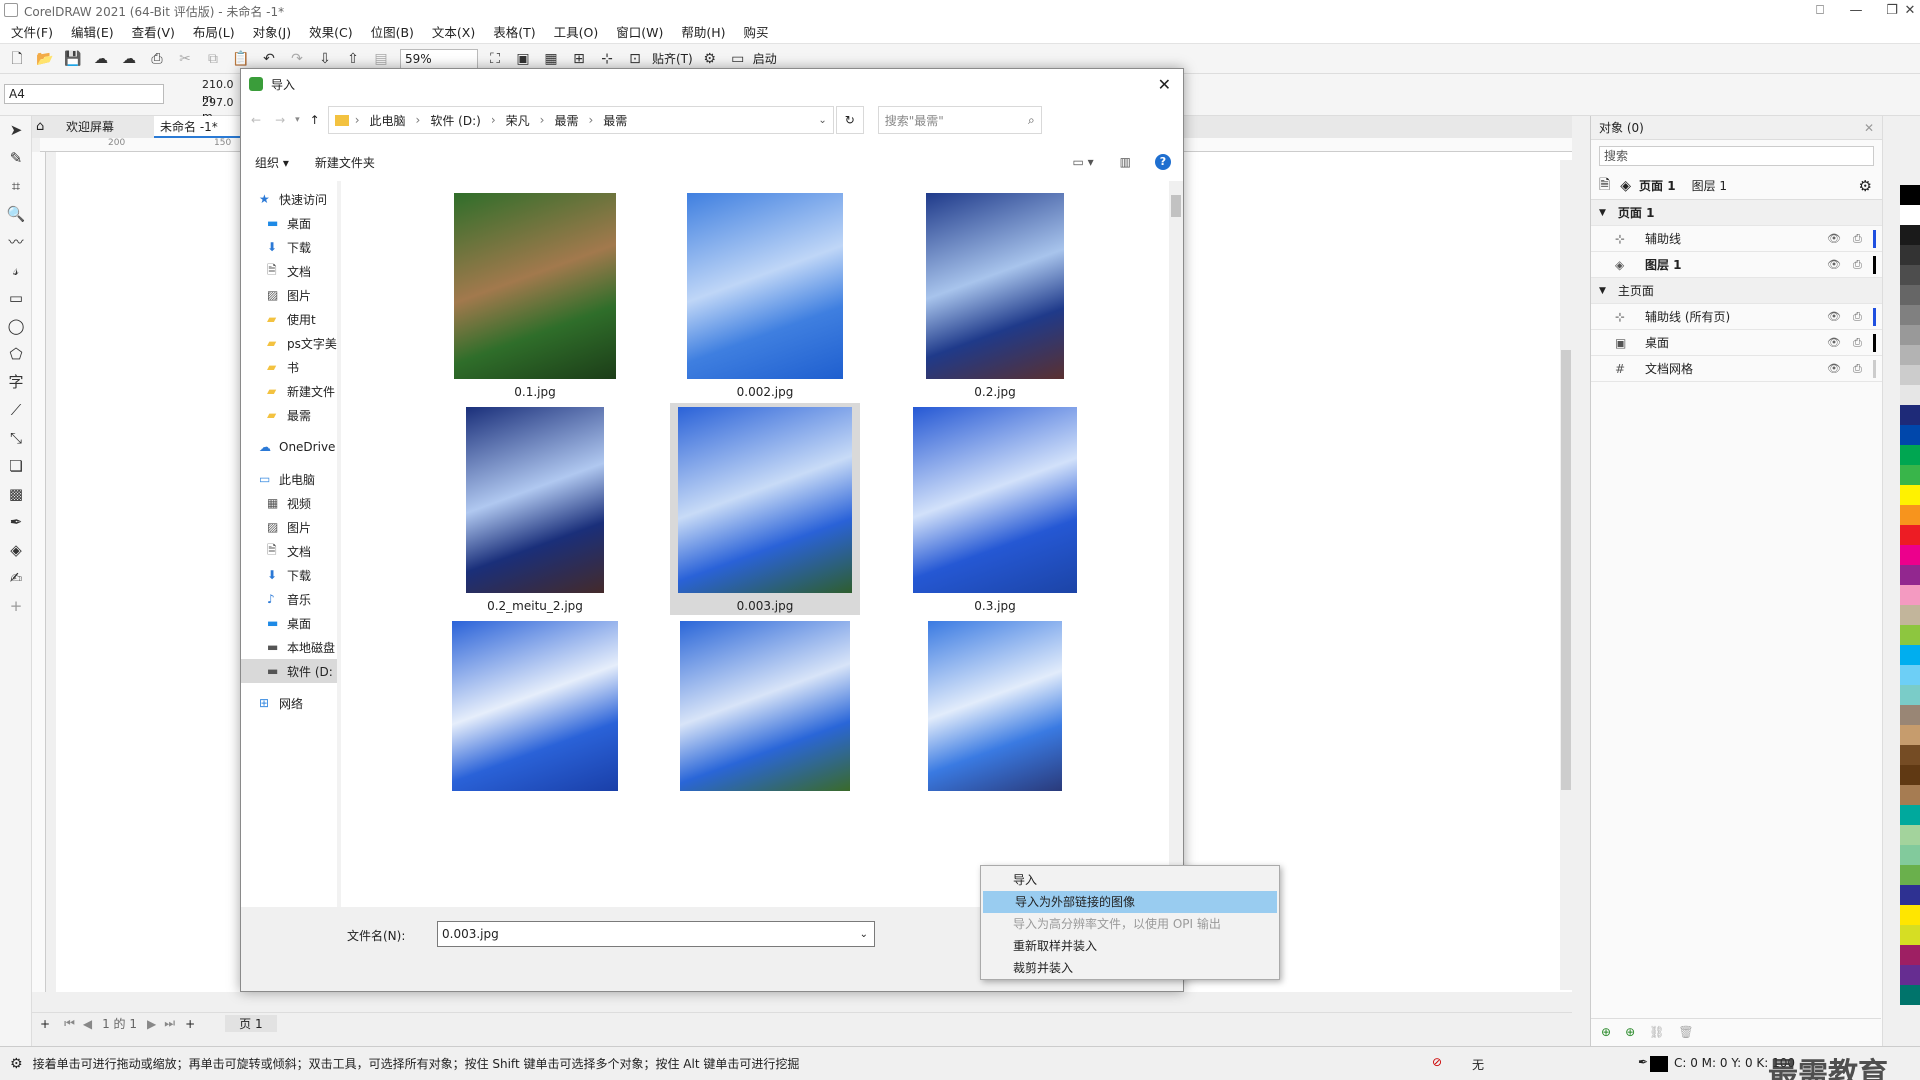 This screenshot has height=1080, width=1920. Describe the element at coordinates (1869, 128) in the screenshot. I see `panel-close-icon: ✕` at that location.